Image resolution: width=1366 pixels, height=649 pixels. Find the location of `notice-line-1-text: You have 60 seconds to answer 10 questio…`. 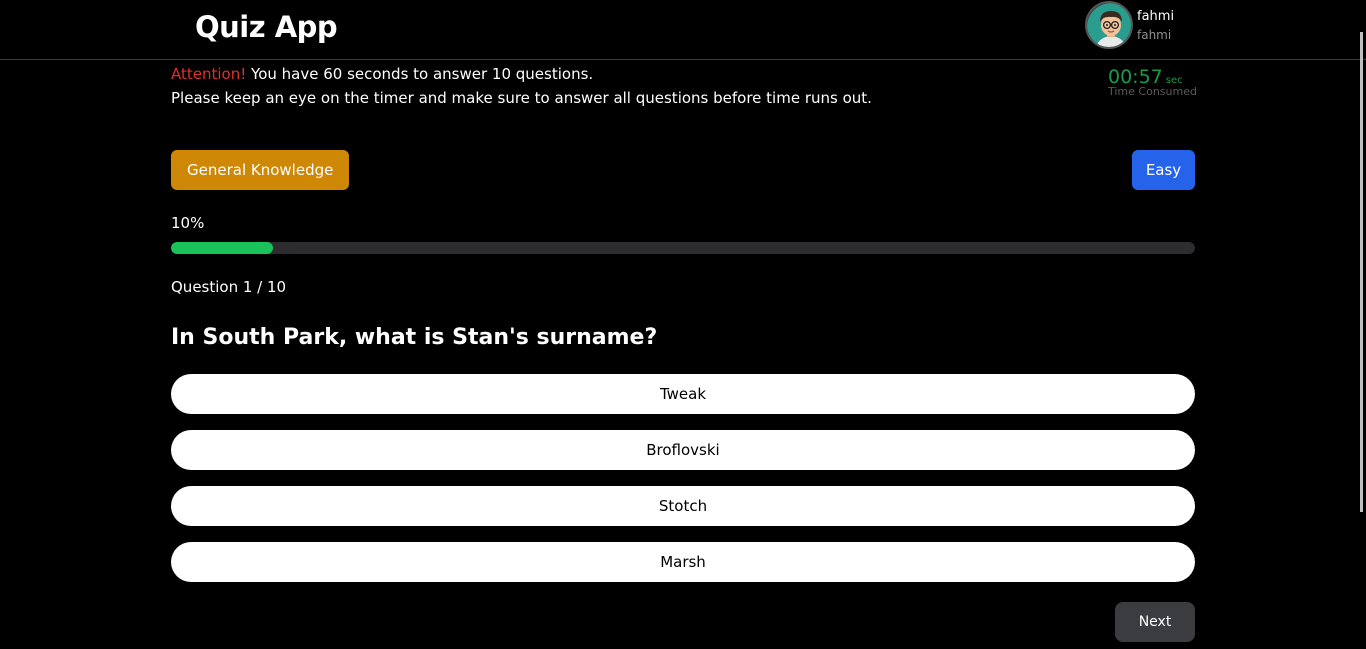

notice-line-1-text: You have 60 seconds to answer 10 questio… is located at coordinates (420, 74).